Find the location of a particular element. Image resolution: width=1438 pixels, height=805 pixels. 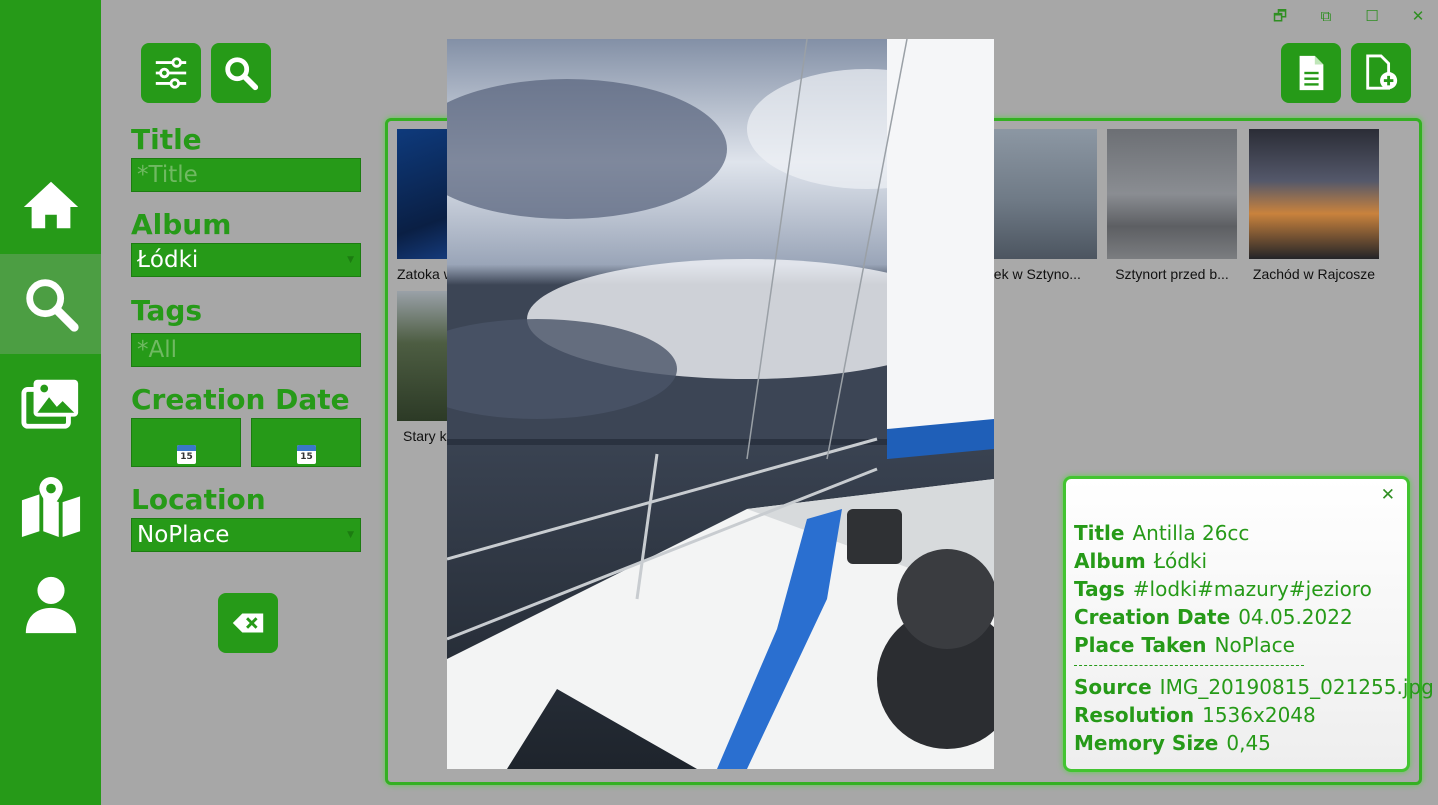

info-tags-value: #lodki#mazury#jezioro is located at coordinates (1252, 589).